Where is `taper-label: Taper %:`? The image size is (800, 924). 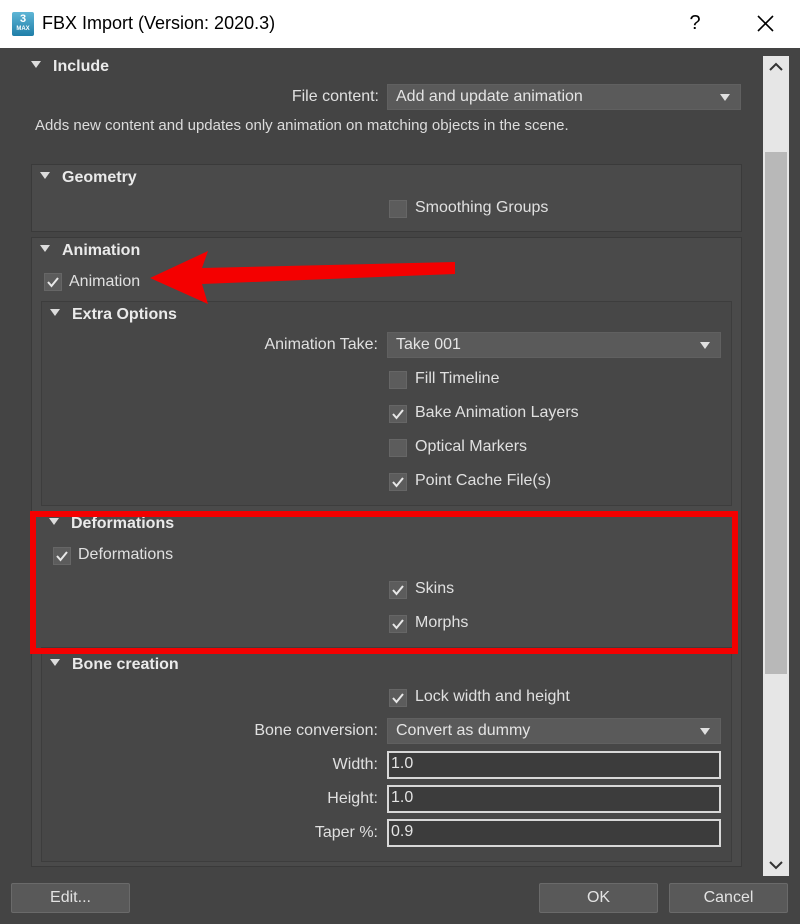 taper-label: Taper %: is located at coordinates (346, 832).